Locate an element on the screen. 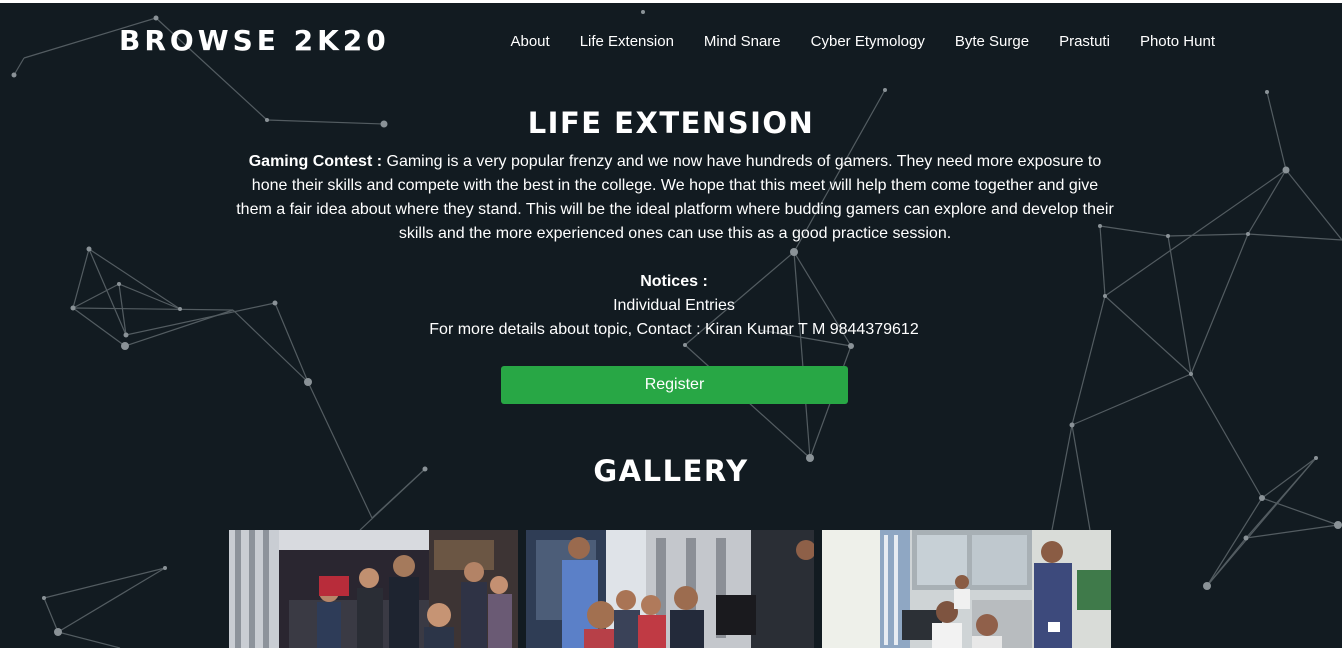 The width and height of the screenshot is (1342, 648). nav-link-byte-surge: Byte Surge is located at coordinates (992, 43).